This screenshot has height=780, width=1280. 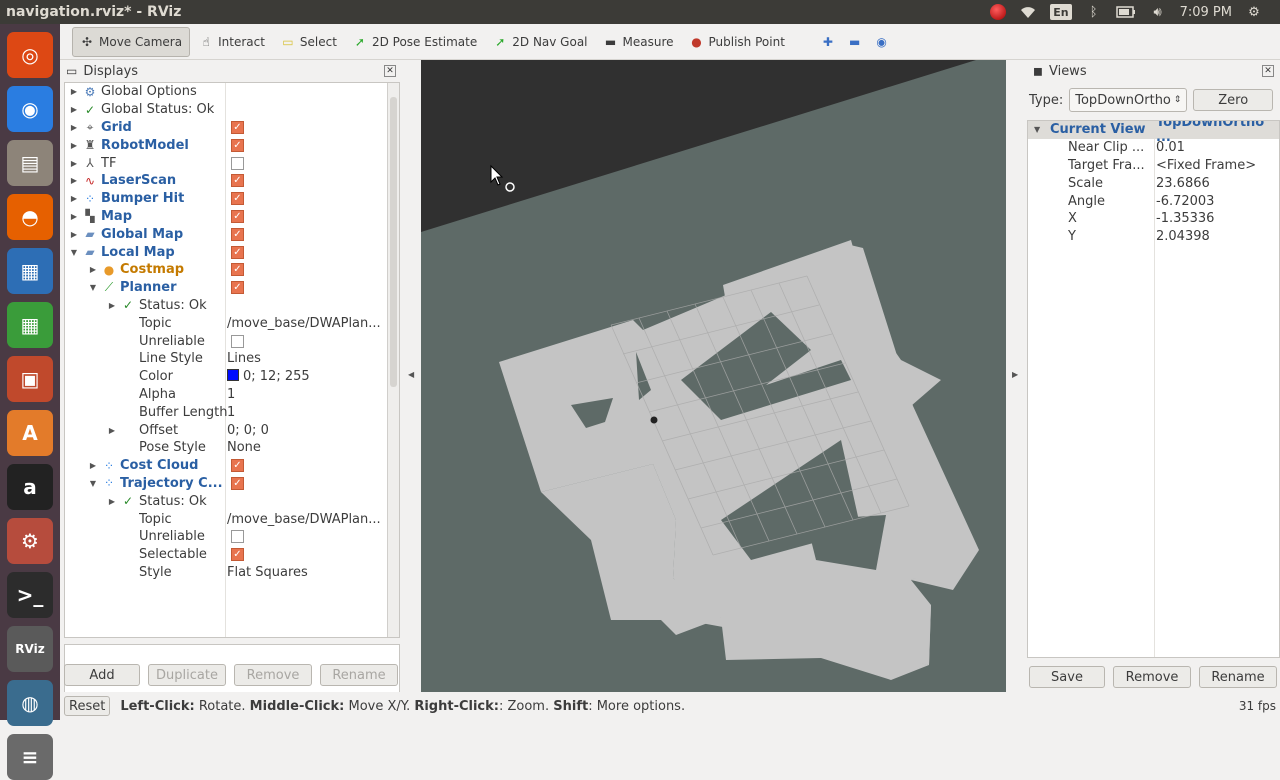 What do you see at coordinates (268, 376) in the screenshot?
I see `property-value: 0; 12; 255` at bounding box center [268, 376].